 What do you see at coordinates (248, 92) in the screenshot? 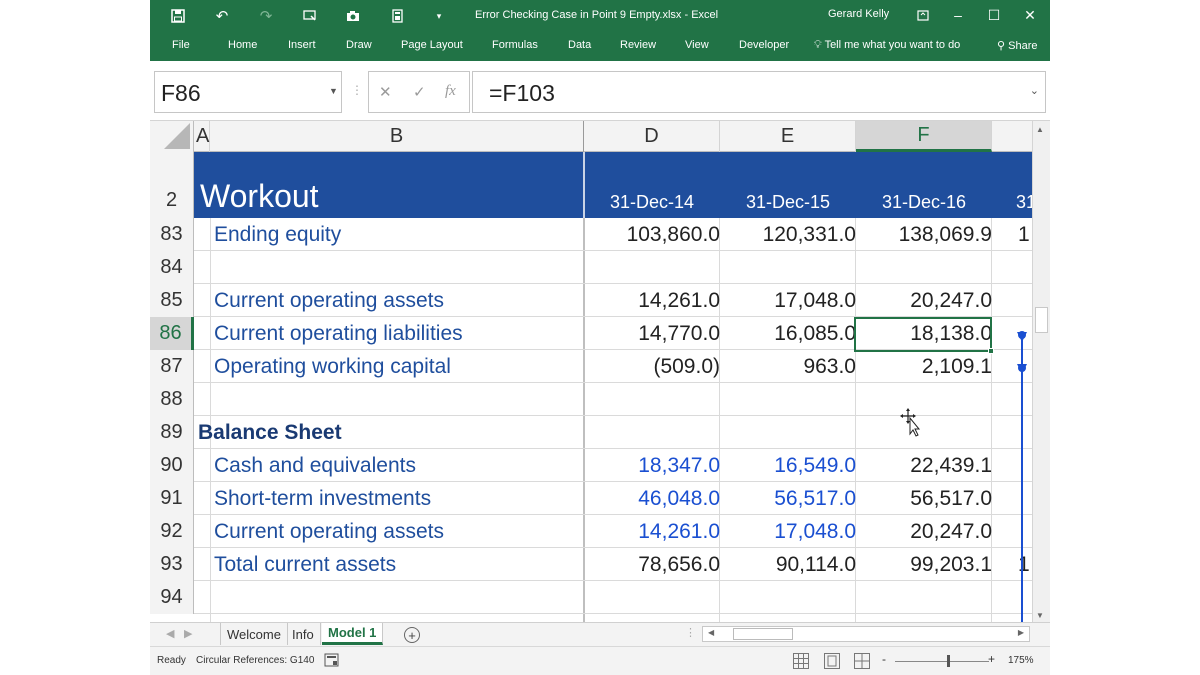
I see `name-box: F86 ▼` at bounding box center [248, 92].